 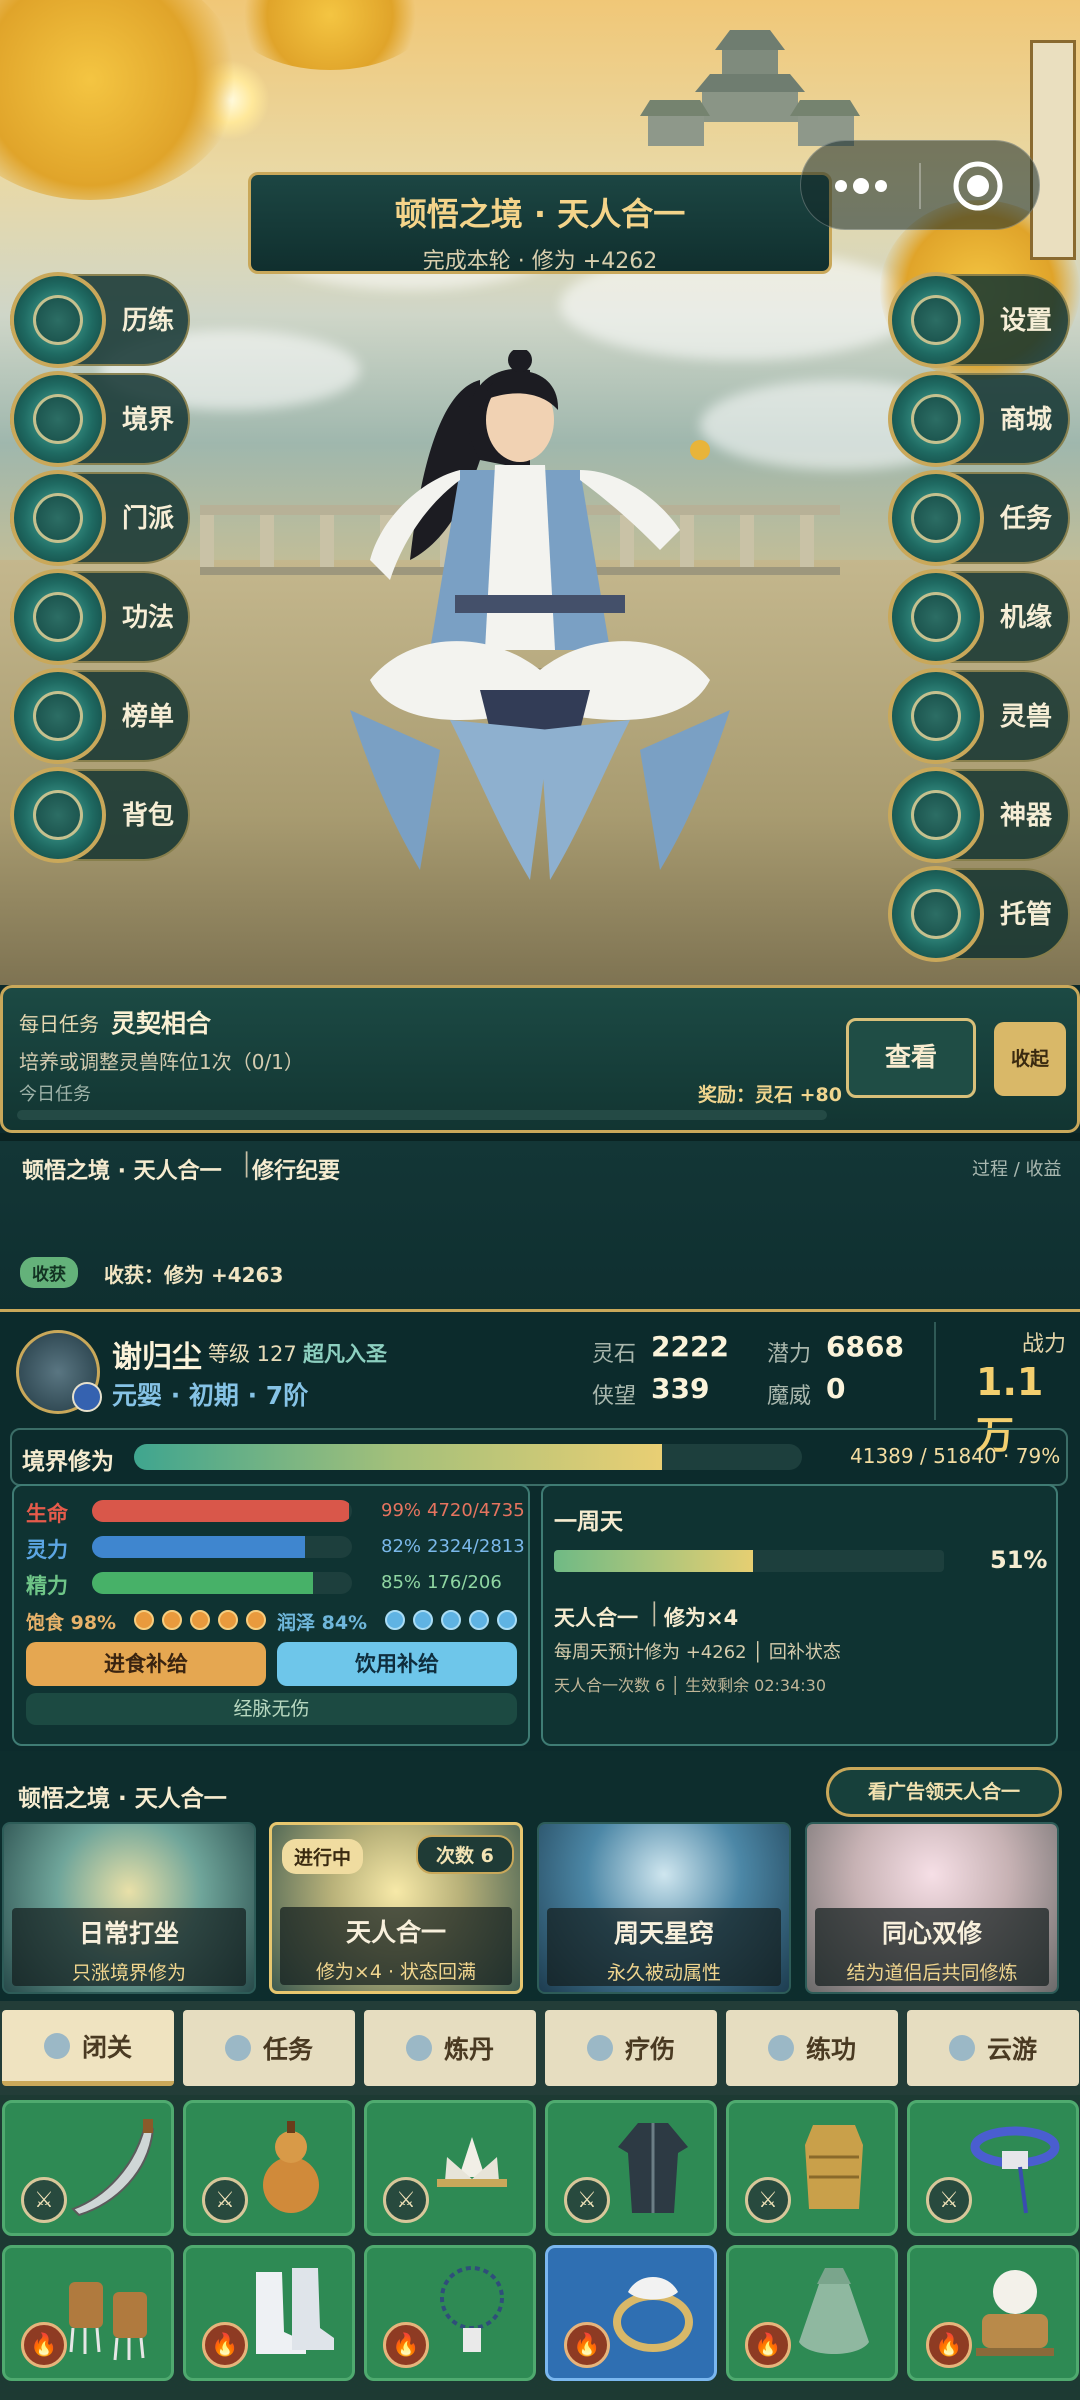 What do you see at coordinates (663, 1973) in the screenshot?
I see `card-desc: 永久被动属性` at bounding box center [663, 1973].